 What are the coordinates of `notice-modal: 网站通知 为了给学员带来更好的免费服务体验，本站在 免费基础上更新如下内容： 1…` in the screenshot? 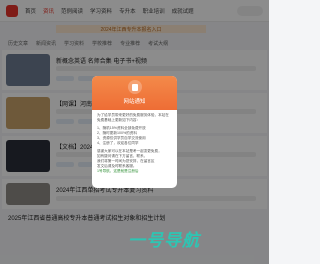 It's located at (134, 132).